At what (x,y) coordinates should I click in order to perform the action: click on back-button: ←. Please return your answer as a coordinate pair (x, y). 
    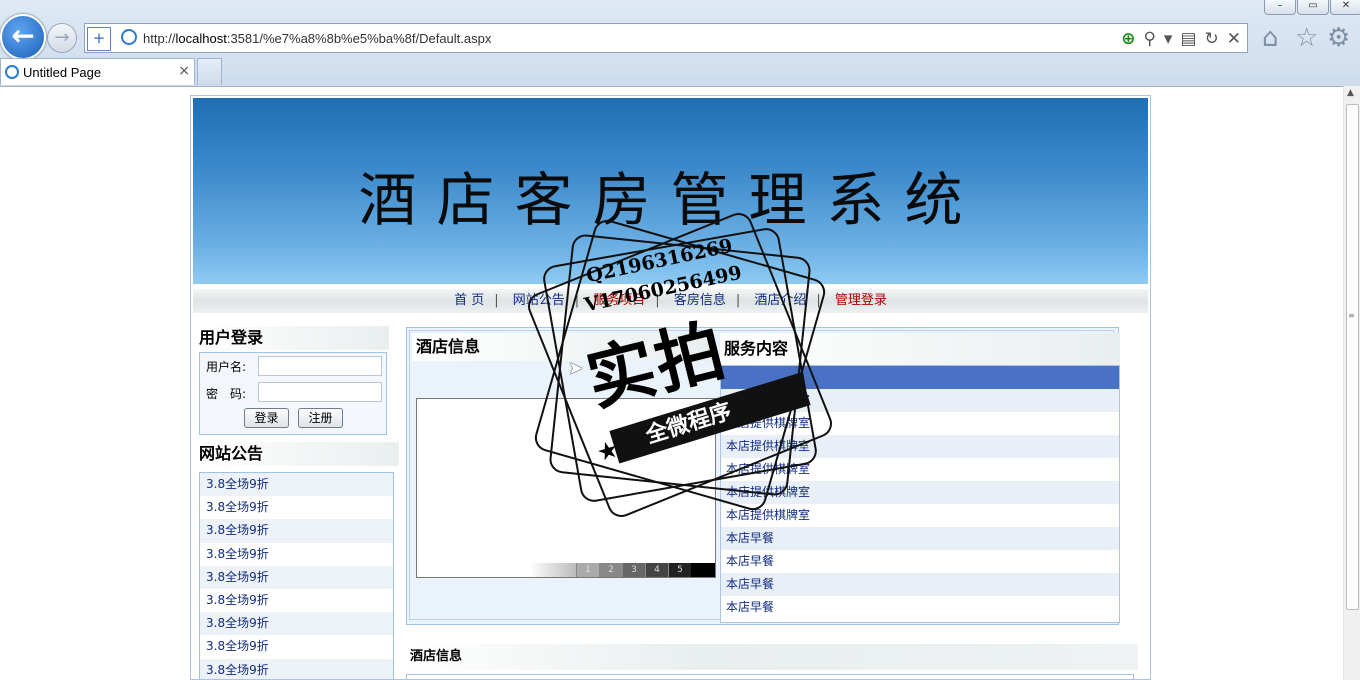
    Looking at the image, I should click on (23, 37).